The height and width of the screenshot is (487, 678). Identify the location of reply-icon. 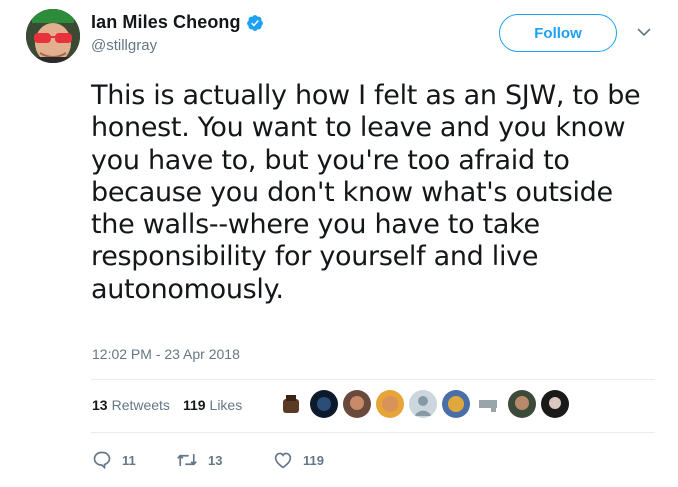
(102, 460).